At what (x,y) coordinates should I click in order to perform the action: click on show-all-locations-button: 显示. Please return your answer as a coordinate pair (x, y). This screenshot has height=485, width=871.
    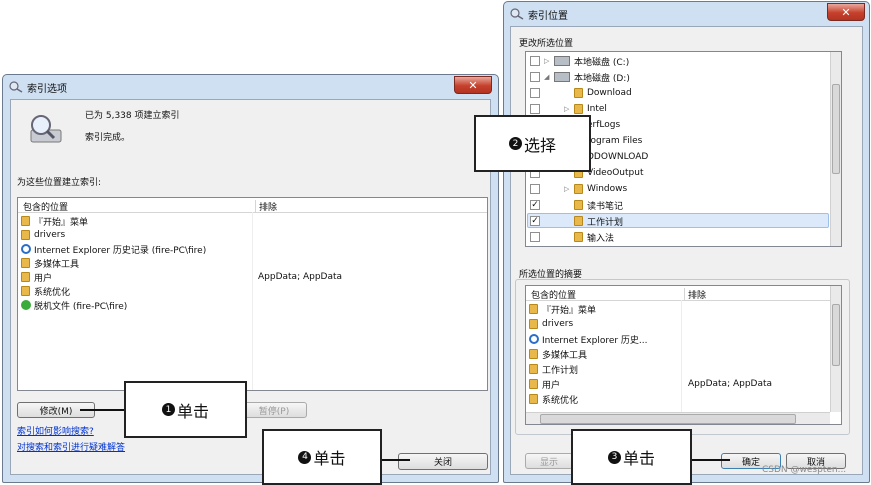
    Looking at the image, I should click on (549, 461).